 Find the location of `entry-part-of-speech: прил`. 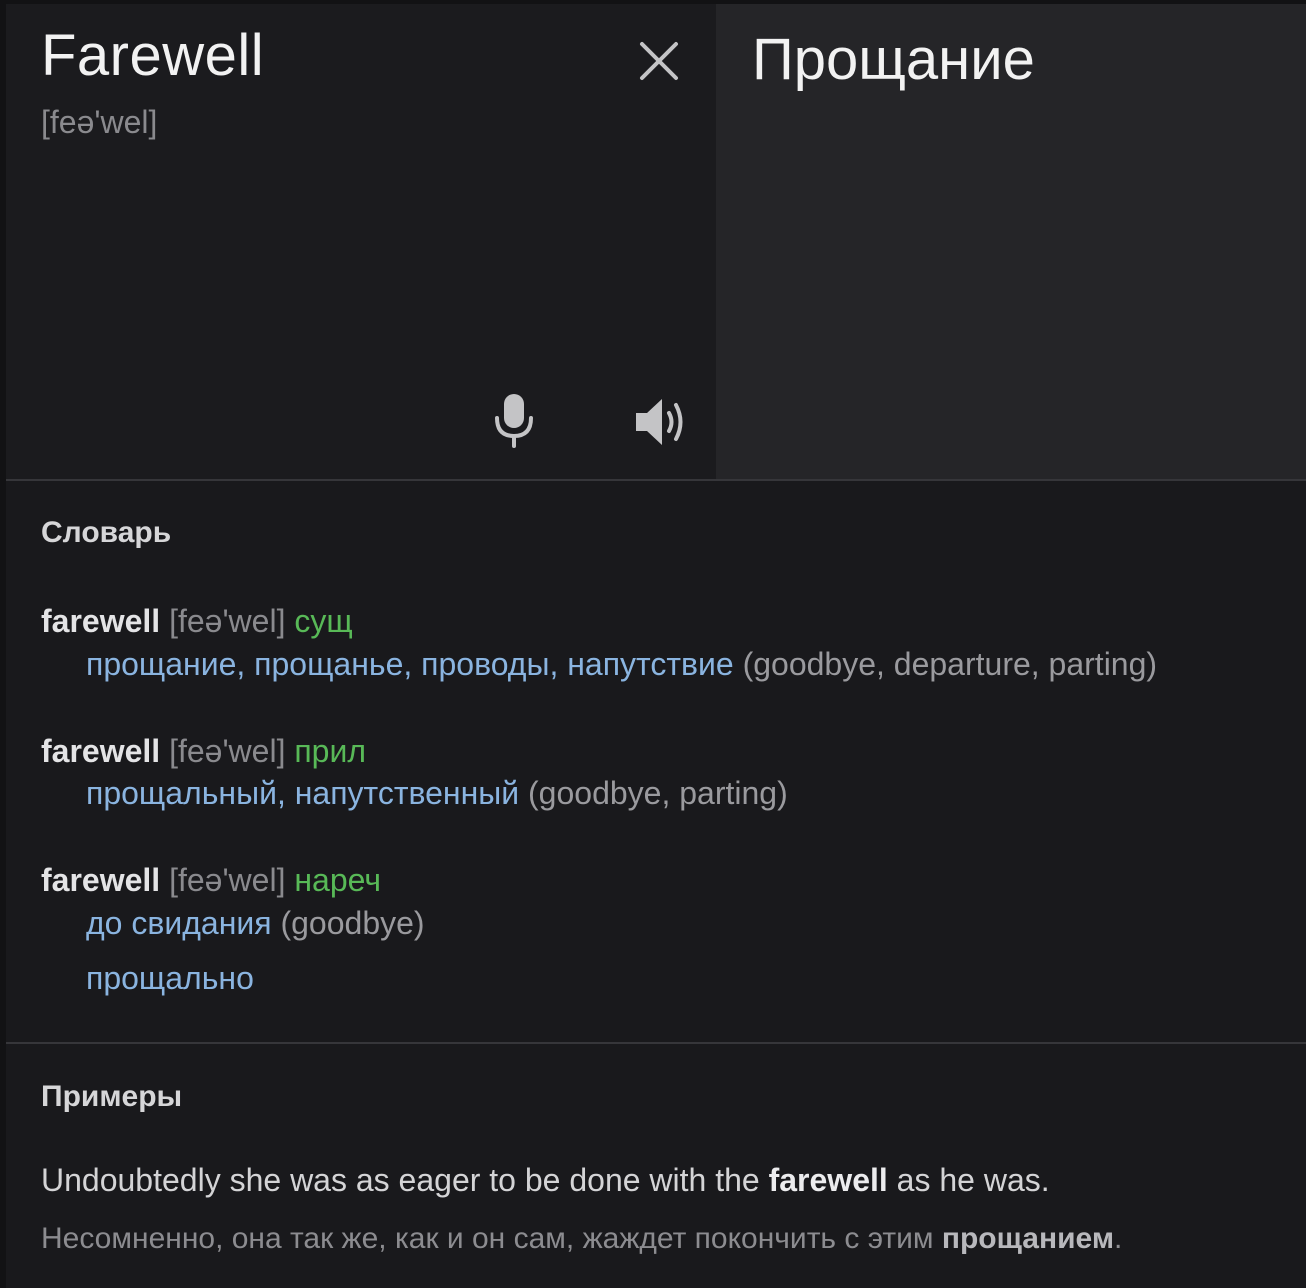

entry-part-of-speech: прил is located at coordinates (330, 751).